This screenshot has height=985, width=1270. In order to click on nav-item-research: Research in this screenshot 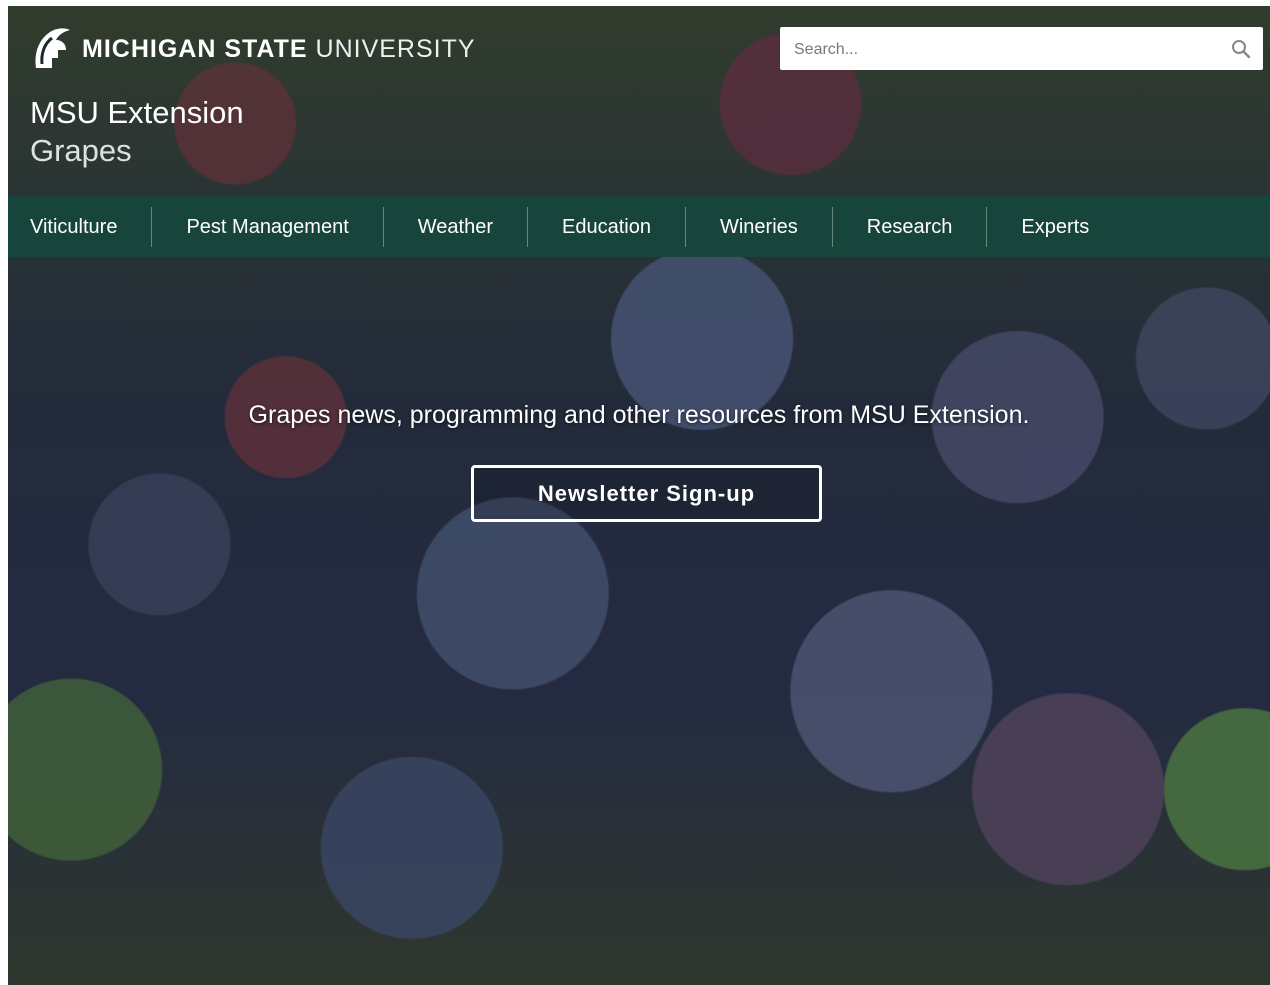, I will do `click(910, 226)`.